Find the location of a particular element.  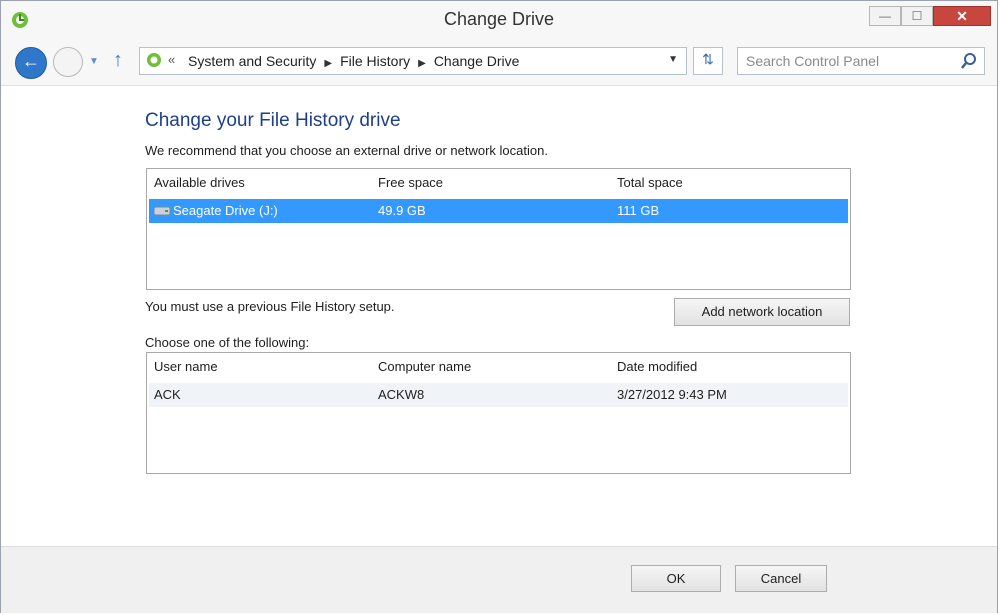

page-title: Change your File History drive is located at coordinates (273, 120).